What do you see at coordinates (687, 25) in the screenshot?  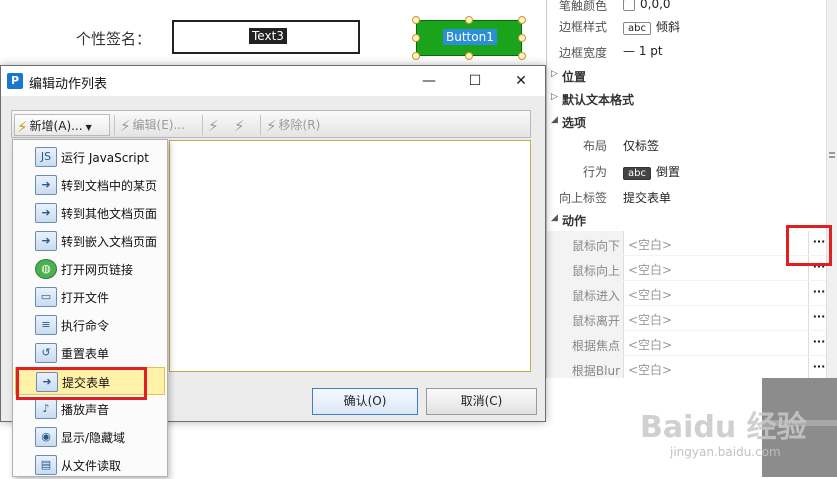 I see `property-row: 边框样式 abc 倾斜` at bounding box center [687, 25].